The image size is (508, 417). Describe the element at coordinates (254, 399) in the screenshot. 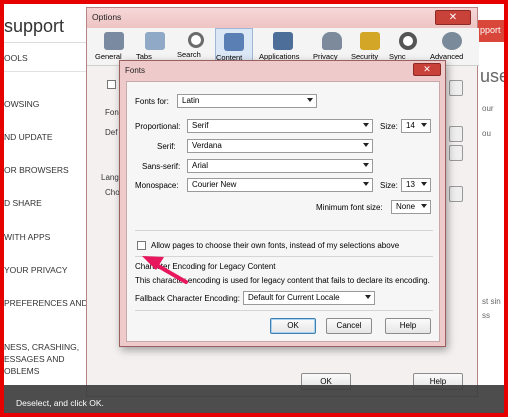

I see `caption-bar: Deselect, and click OK.` at that location.